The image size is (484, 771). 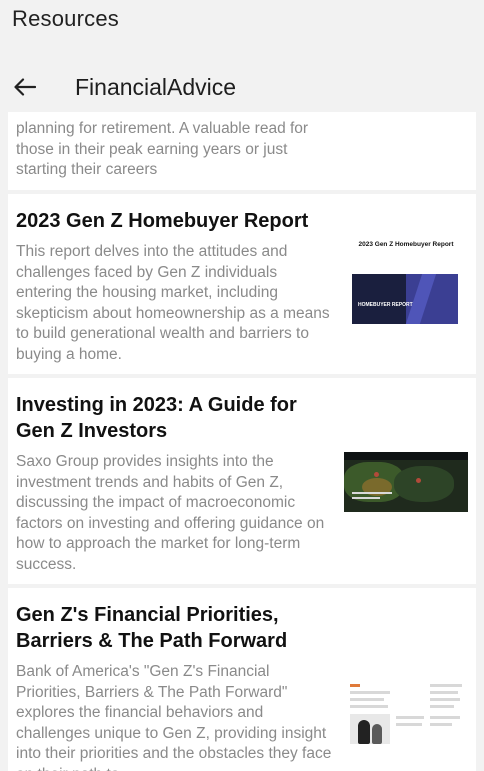 I want to click on card-title: 2023 Gen Z Homebuyer Report, so click(x=162, y=221).